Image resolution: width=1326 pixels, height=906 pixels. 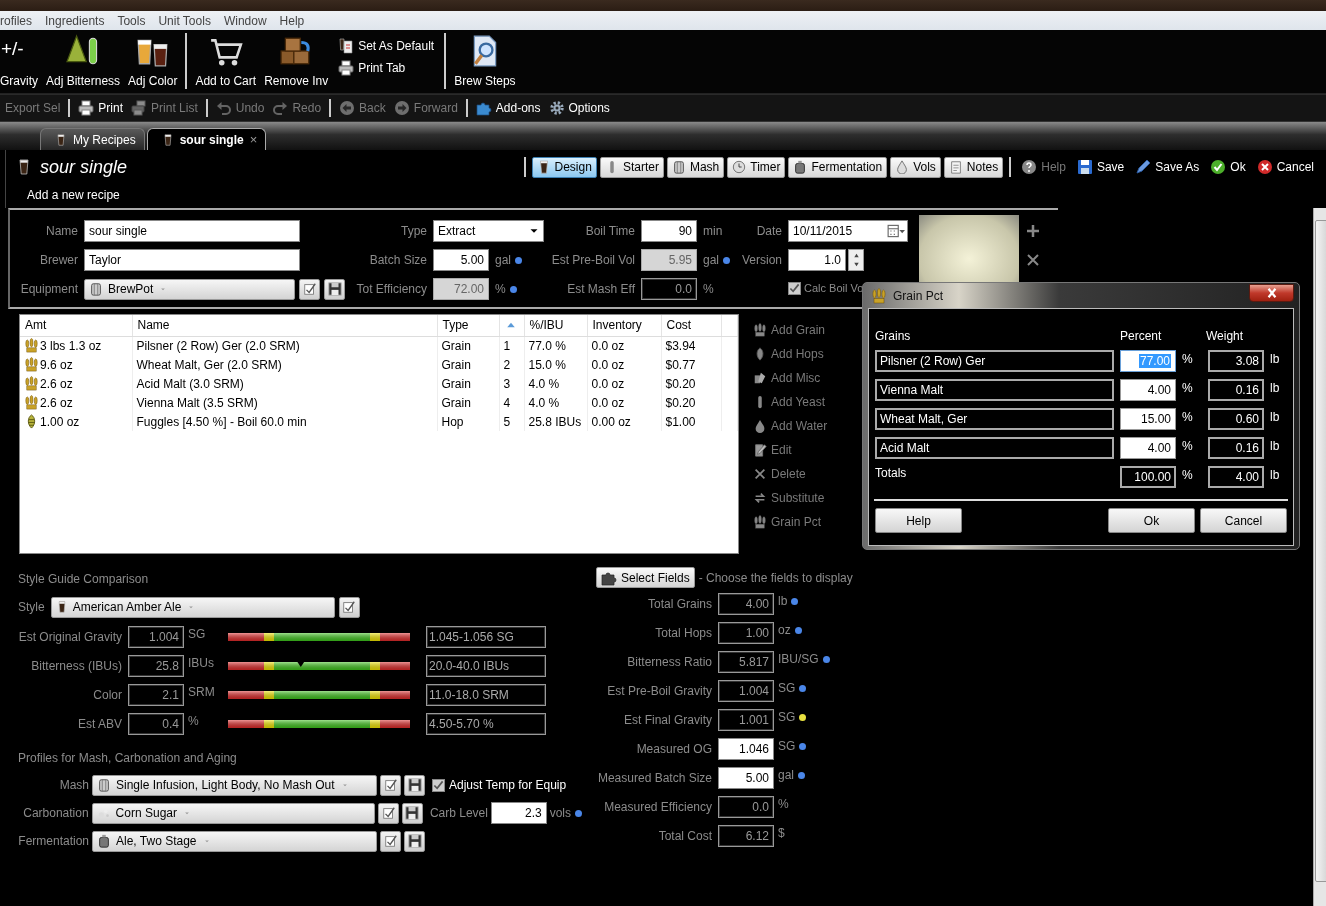 What do you see at coordinates (973, 167) in the screenshot?
I see `view-tab: Notes` at bounding box center [973, 167].